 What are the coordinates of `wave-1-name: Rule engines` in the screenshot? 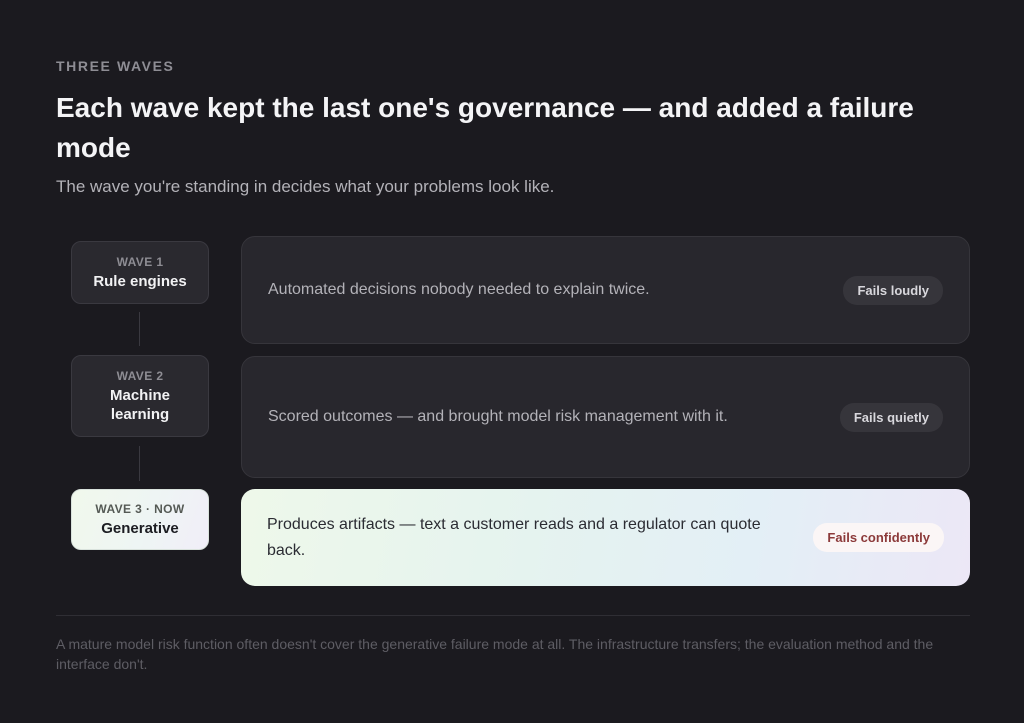 It's located at (140, 281).